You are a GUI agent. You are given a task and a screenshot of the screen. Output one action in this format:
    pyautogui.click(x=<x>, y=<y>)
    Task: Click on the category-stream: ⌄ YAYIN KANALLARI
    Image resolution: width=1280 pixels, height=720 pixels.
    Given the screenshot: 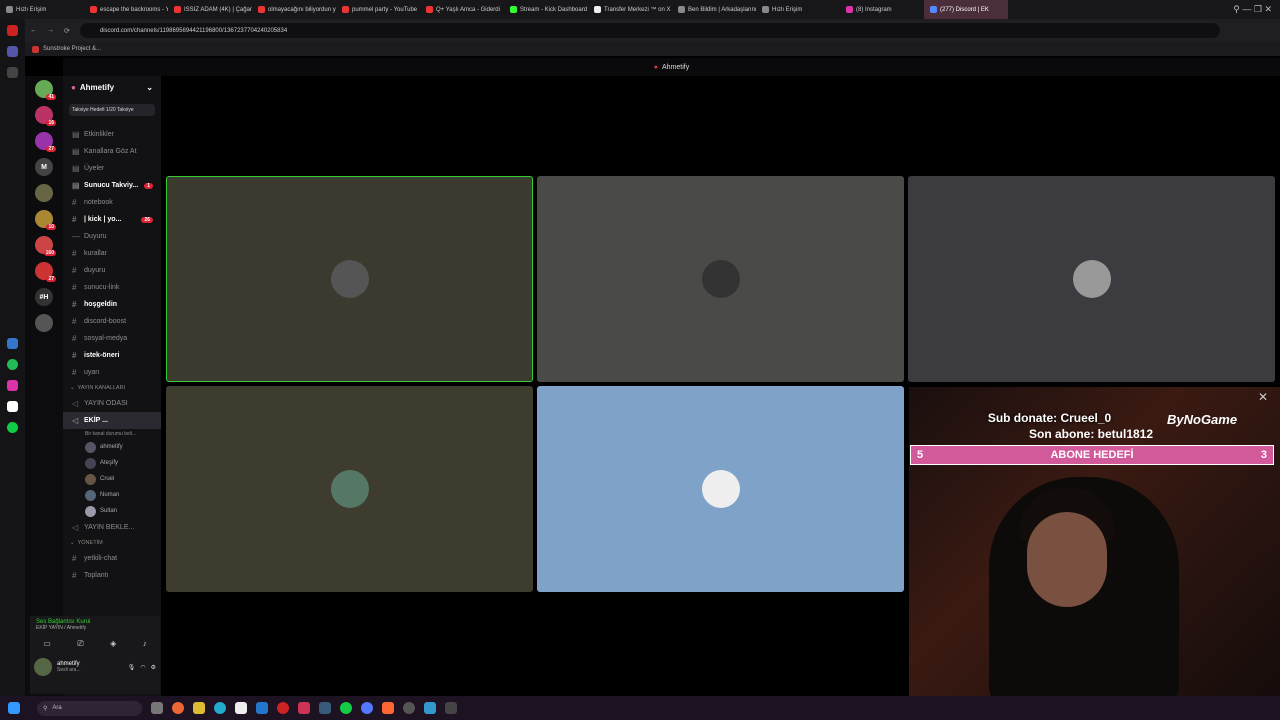 What is the action you would take?
    pyautogui.click(x=112, y=388)
    